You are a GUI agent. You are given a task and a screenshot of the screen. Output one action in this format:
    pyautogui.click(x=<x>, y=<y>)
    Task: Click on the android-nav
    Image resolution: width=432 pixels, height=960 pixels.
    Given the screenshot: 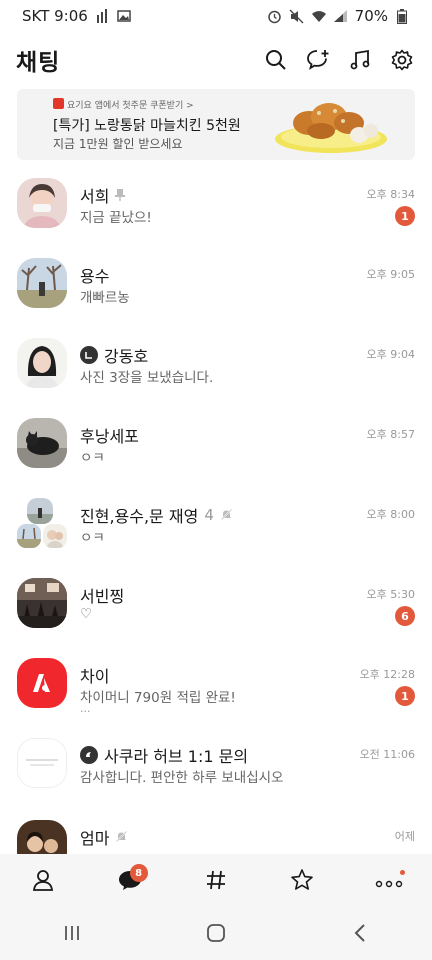 What is the action you would take?
    pyautogui.click(x=216, y=935)
    